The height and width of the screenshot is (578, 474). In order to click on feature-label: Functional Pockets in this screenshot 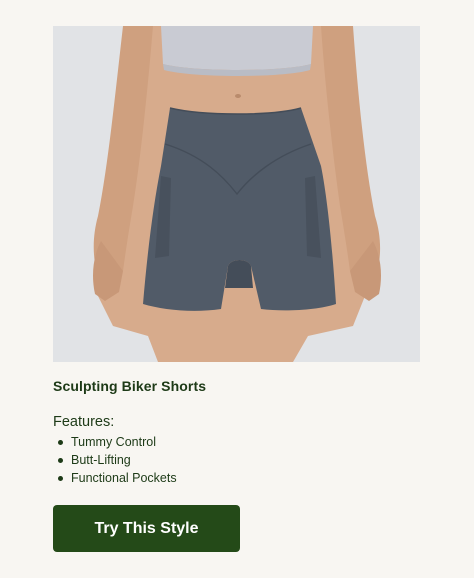, I will do `click(124, 478)`.